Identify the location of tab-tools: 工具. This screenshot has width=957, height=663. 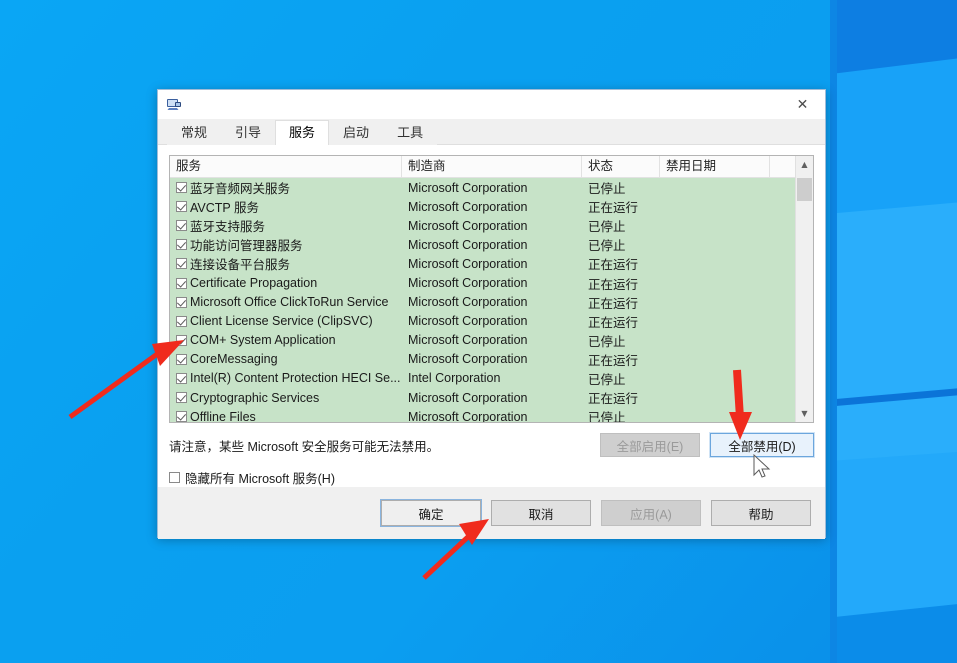
(410, 132).